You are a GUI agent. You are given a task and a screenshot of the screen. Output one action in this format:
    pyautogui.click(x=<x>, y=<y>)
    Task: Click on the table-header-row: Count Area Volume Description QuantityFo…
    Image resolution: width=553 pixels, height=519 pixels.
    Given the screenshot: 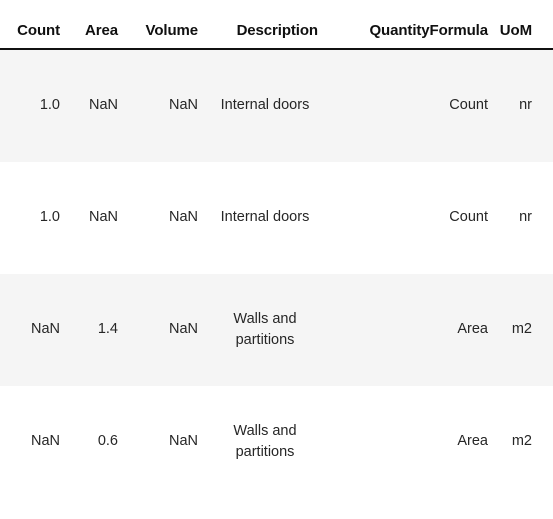 What is the action you would take?
    pyautogui.click(x=276, y=24)
    